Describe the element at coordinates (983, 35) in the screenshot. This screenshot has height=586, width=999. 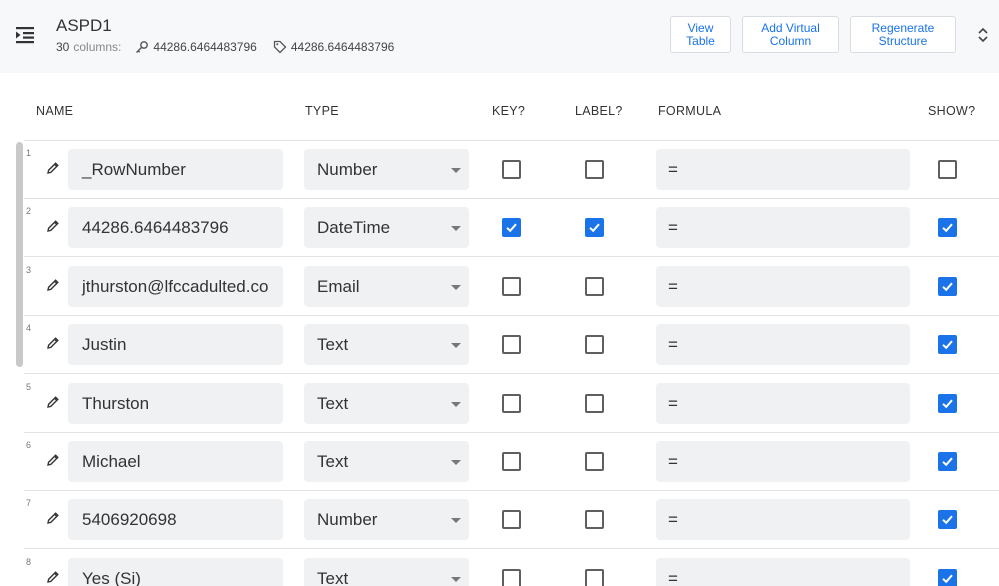
I see `expand-collapse-icon` at that location.